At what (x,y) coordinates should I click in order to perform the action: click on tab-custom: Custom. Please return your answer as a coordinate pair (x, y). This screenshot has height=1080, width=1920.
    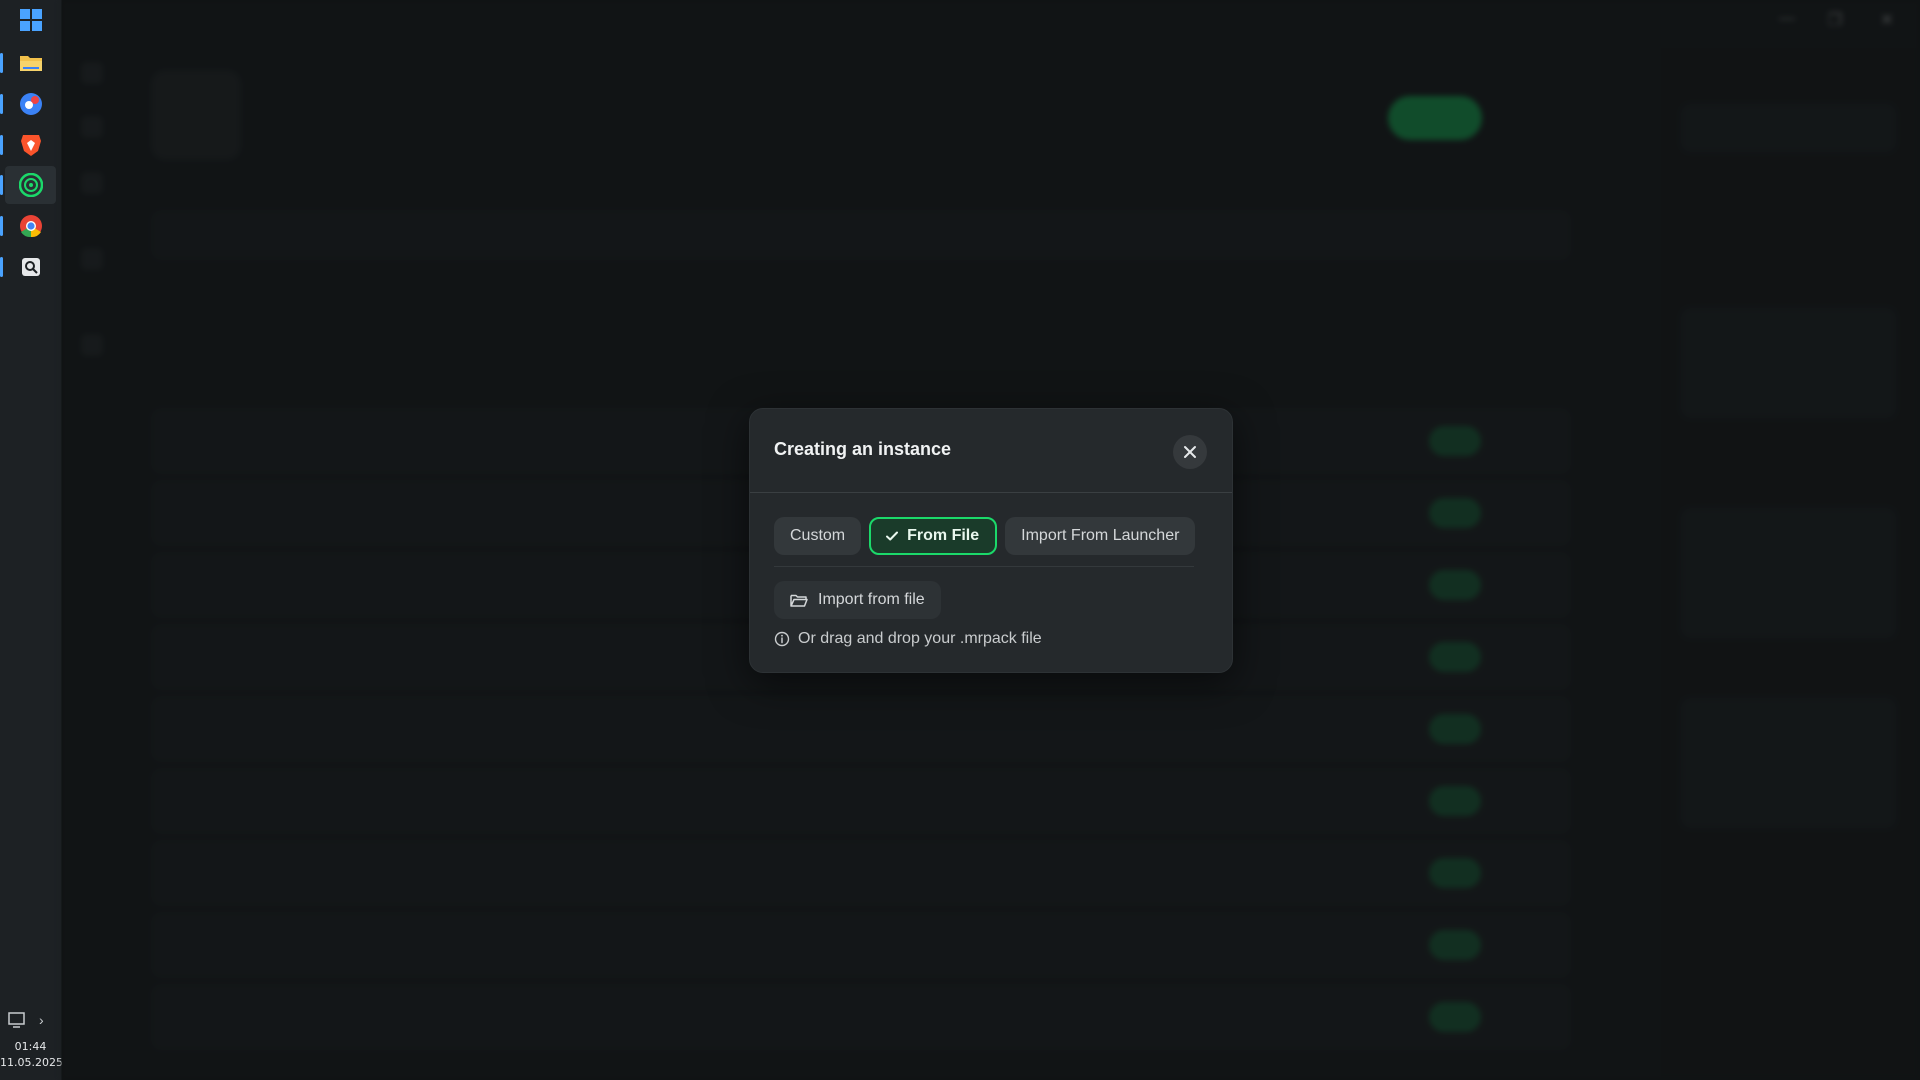
    Looking at the image, I should click on (818, 536).